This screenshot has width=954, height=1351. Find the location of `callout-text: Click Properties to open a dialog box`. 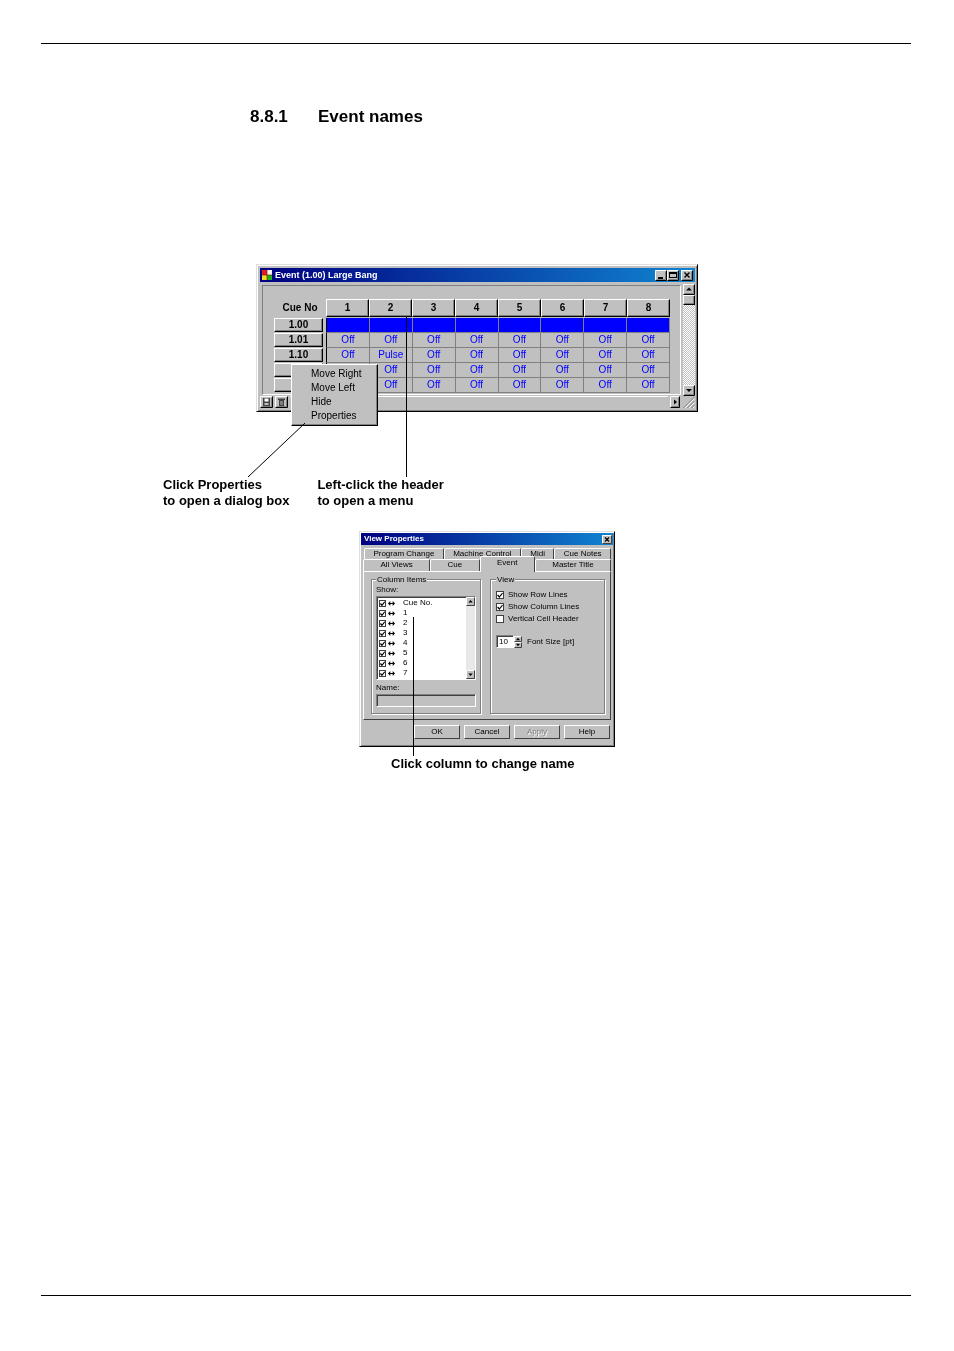

callout-text: Click Properties to open a dialog box is located at coordinates (226, 493).